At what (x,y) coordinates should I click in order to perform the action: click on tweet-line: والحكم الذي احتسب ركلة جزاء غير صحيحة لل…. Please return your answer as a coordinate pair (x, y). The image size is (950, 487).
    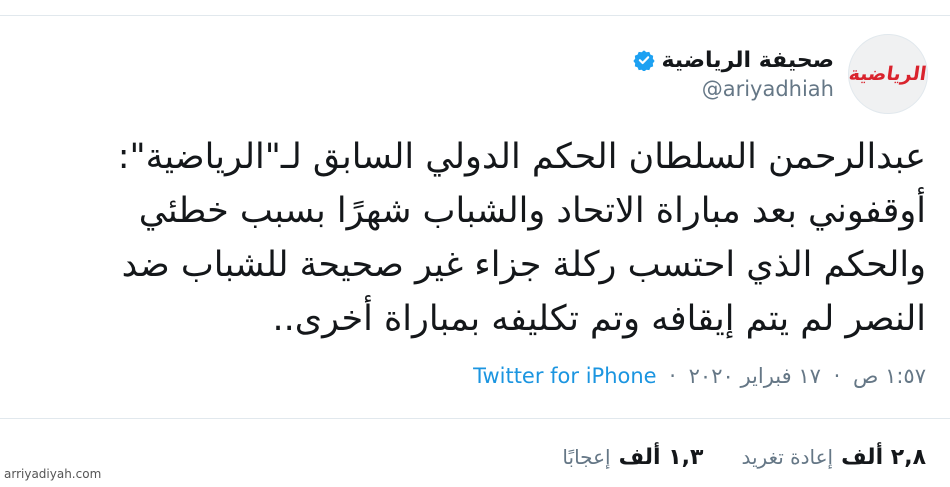
    Looking at the image, I should click on (523, 265).